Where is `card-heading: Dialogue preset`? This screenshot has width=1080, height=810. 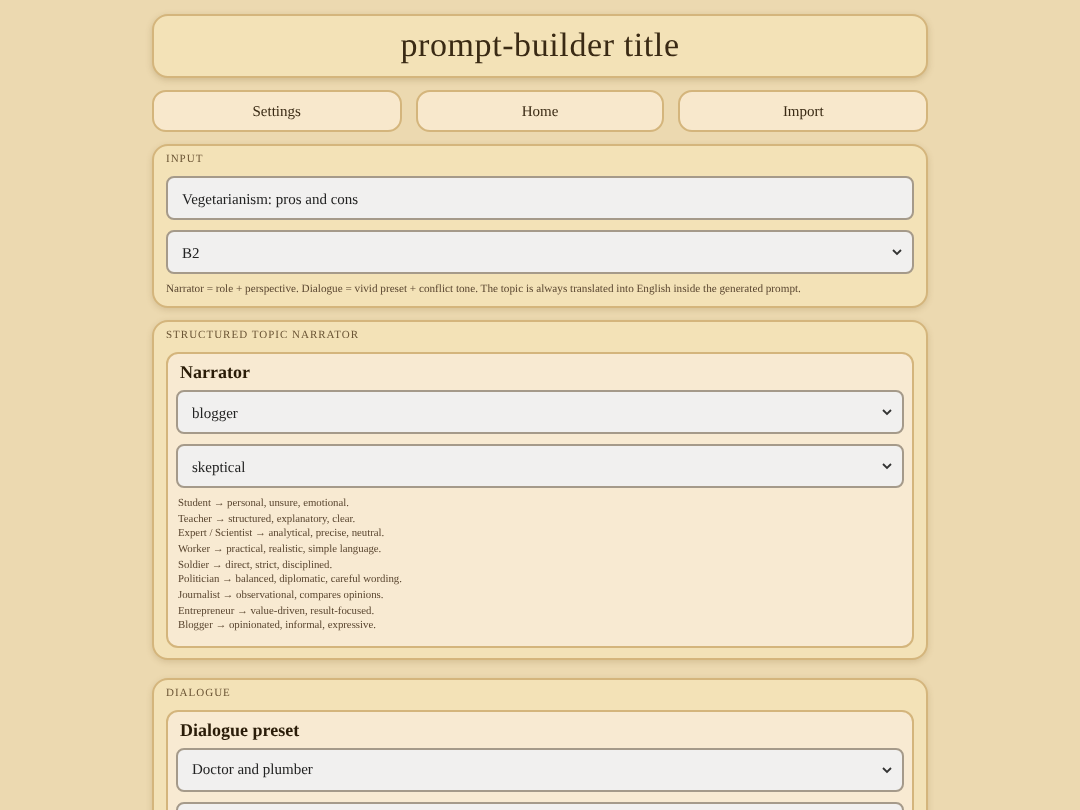
card-heading: Dialogue preset is located at coordinates (241, 729).